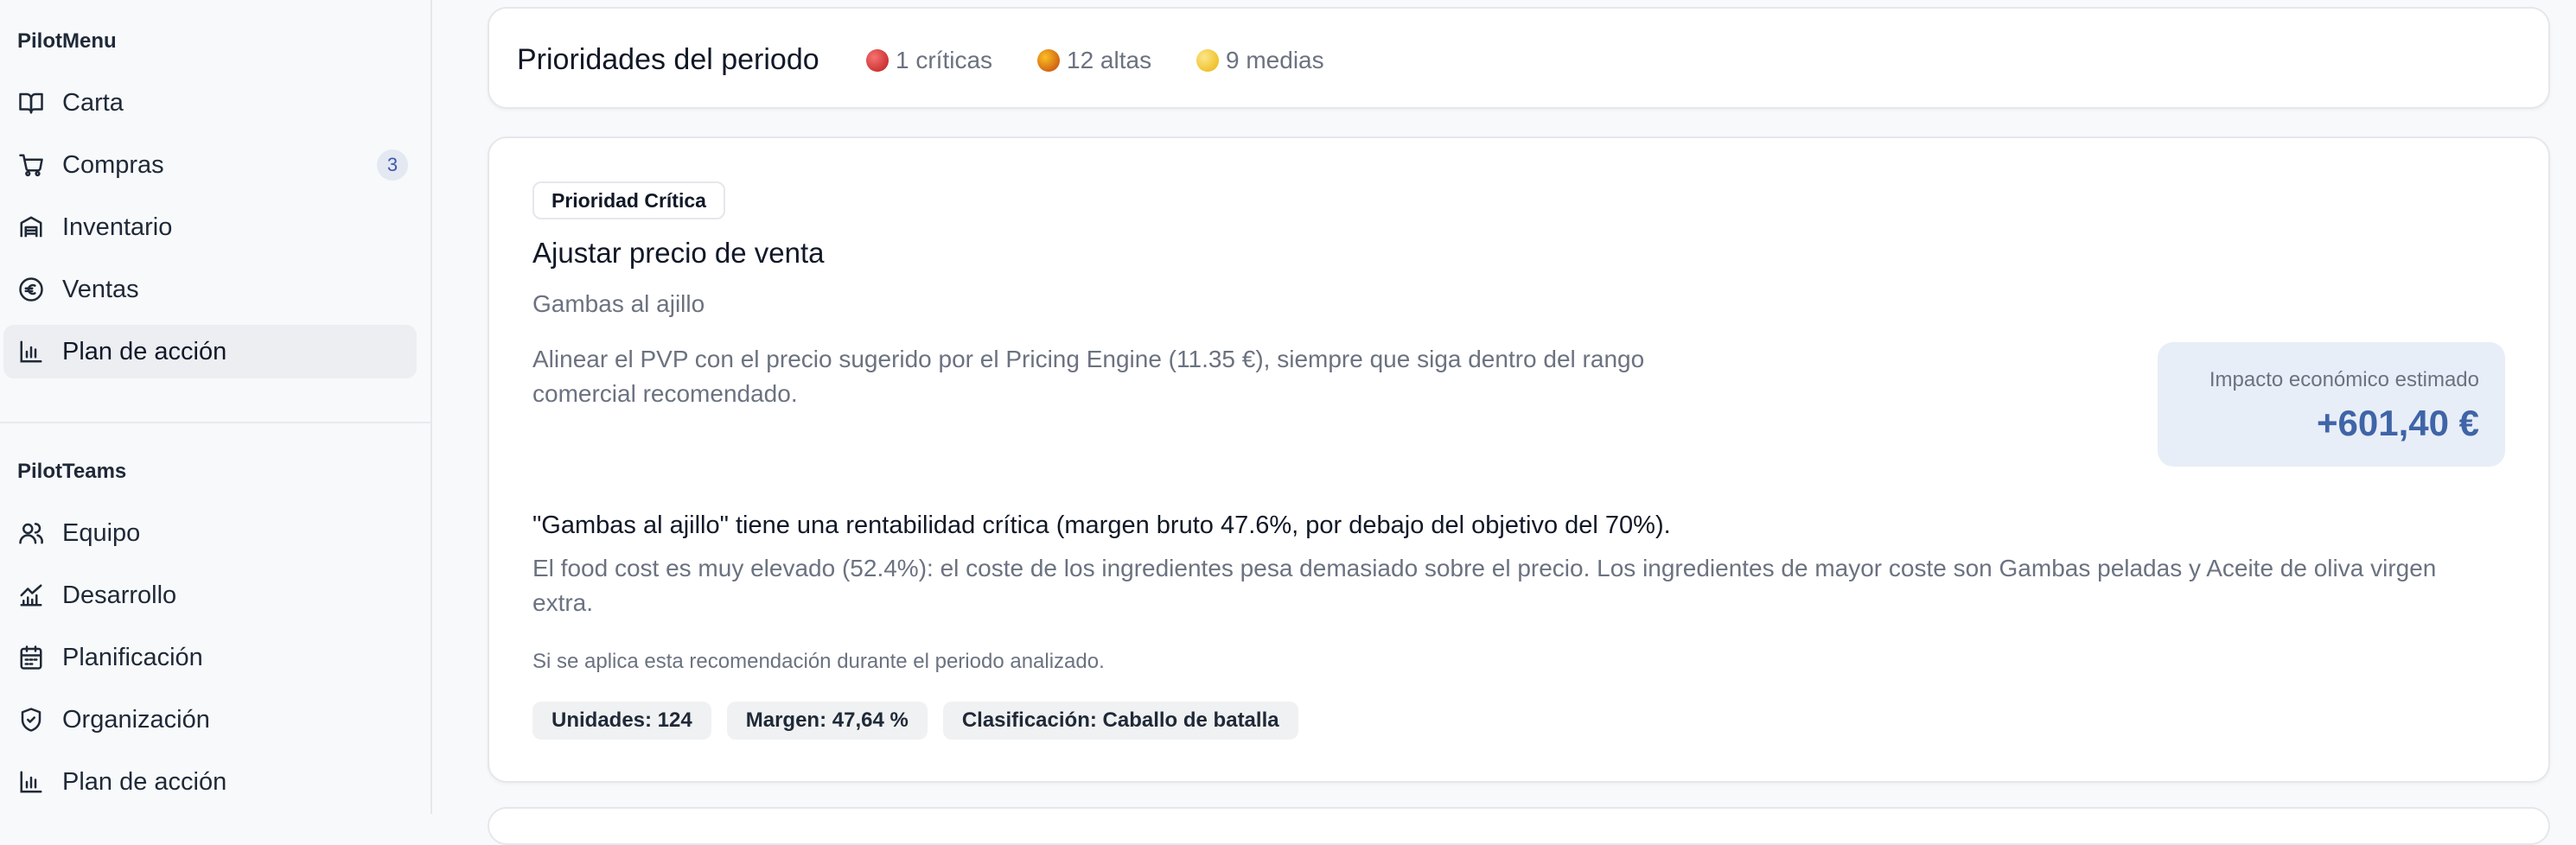  Describe the element at coordinates (668, 59) in the screenshot. I see `summary-title: Prioridades del periodo` at that location.